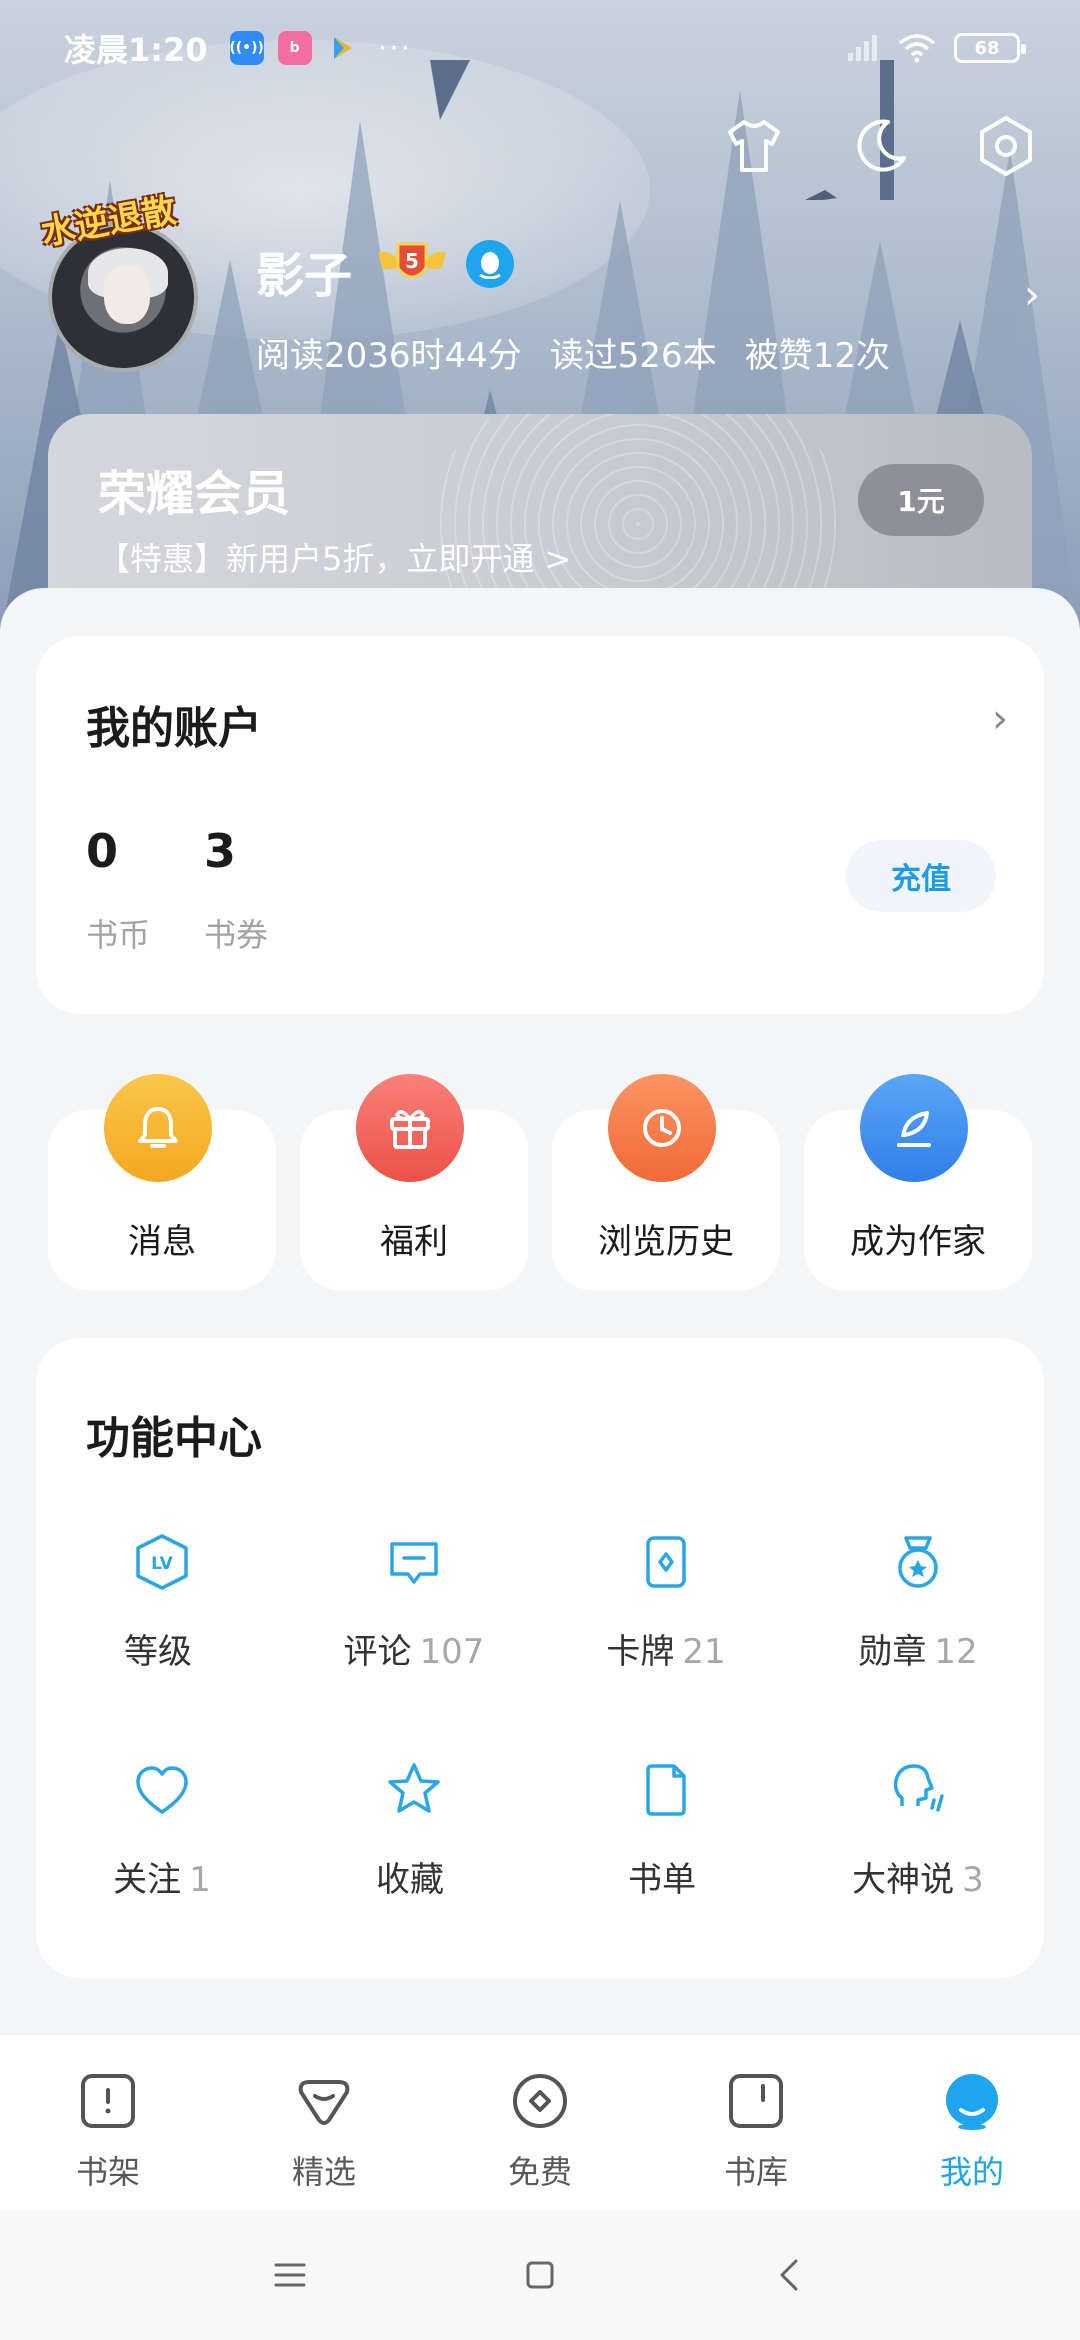 The image size is (1080, 2340). What do you see at coordinates (323, 2172) in the screenshot?
I see `tab-label: 精选` at bounding box center [323, 2172].